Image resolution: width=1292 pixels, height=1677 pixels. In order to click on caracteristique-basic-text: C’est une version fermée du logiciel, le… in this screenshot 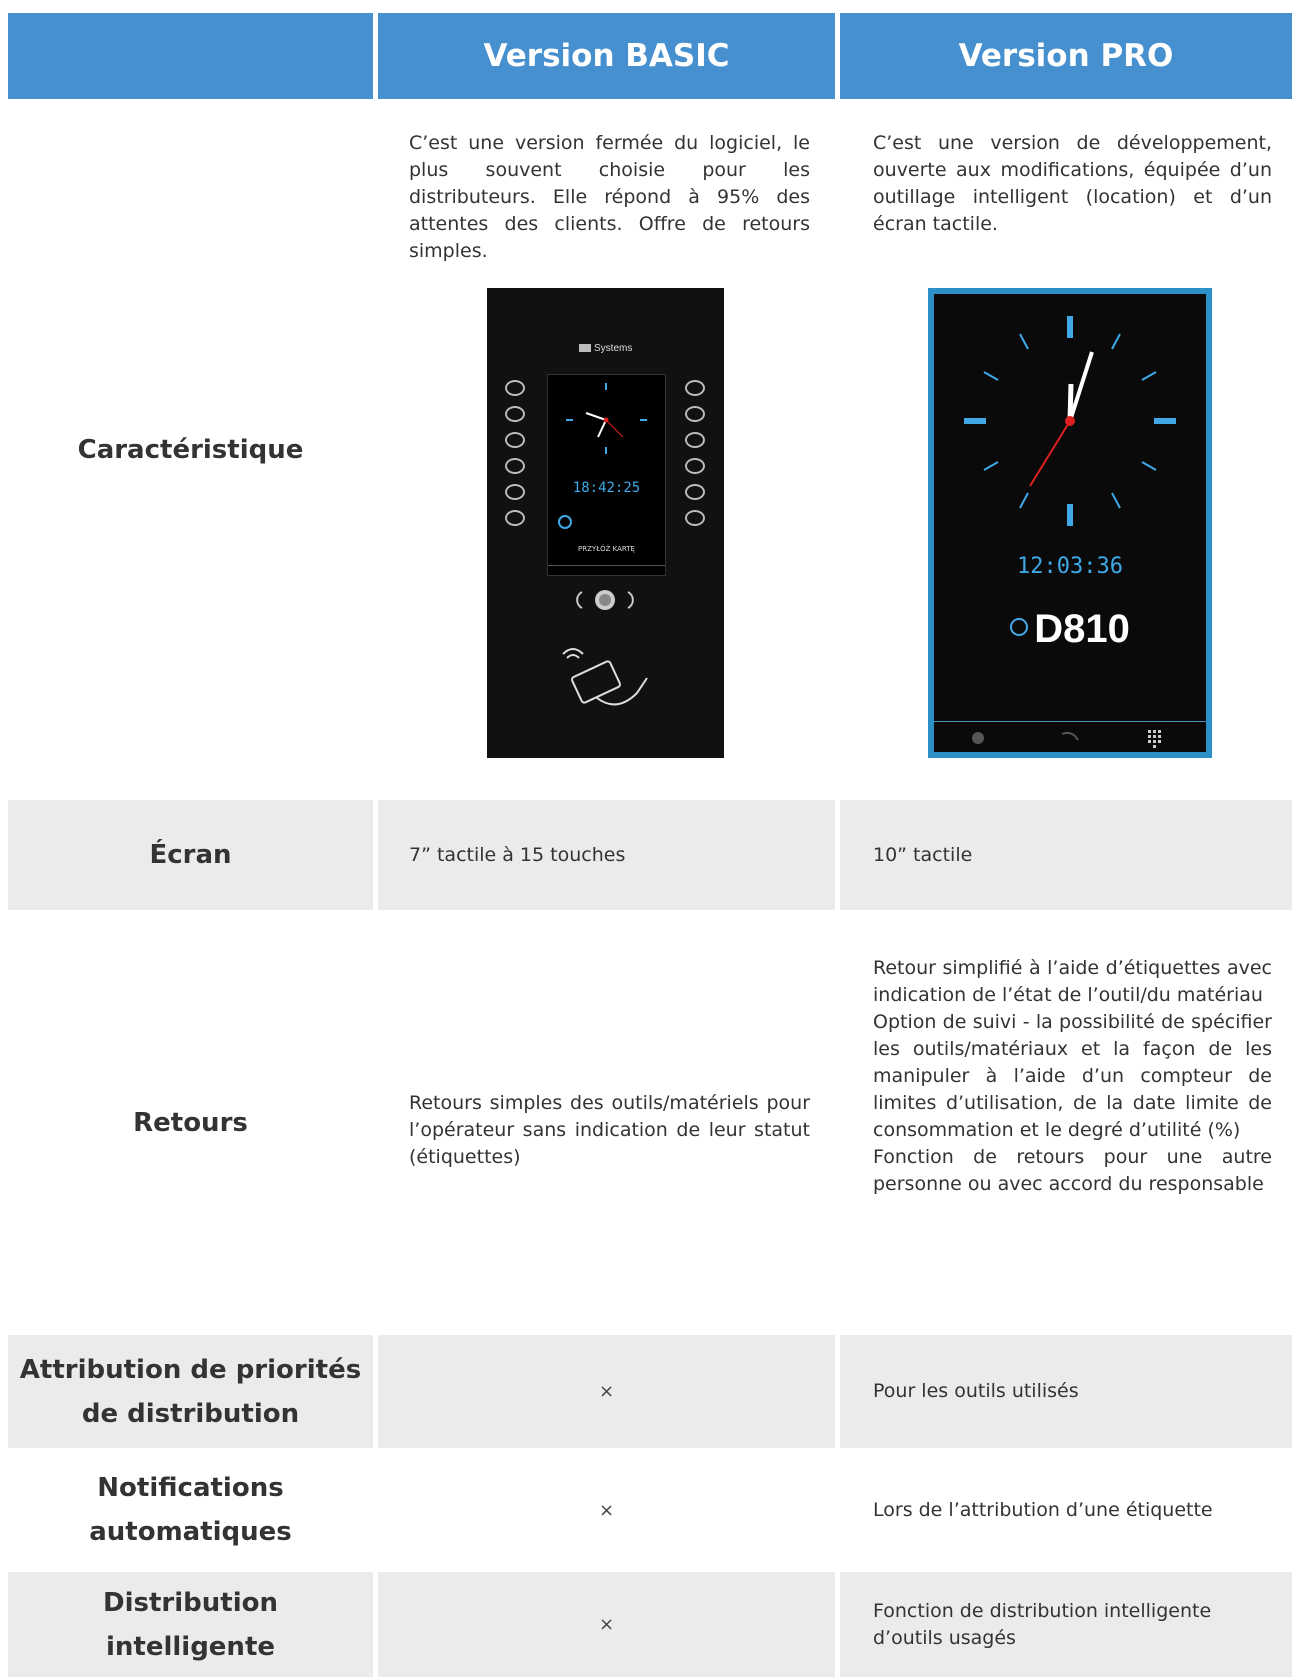, I will do `click(609, 197)`.